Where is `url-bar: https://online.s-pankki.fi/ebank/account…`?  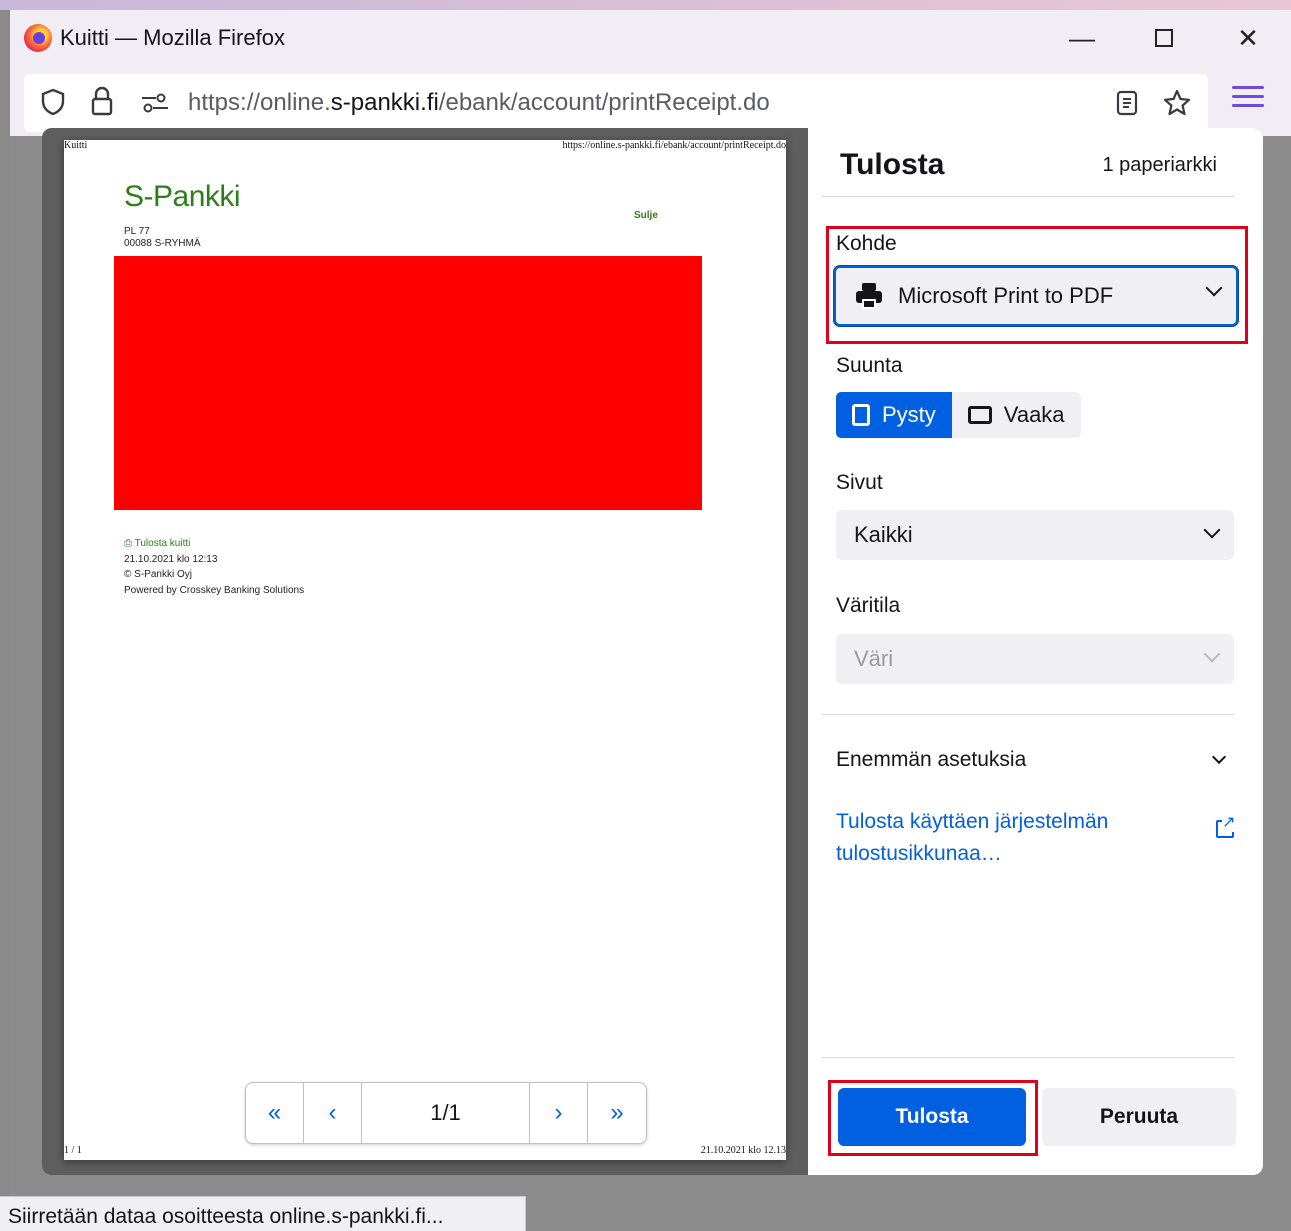 url-bar: https://online.s-pankki.fi/ebank/account… is located at coordinates (616, 103).